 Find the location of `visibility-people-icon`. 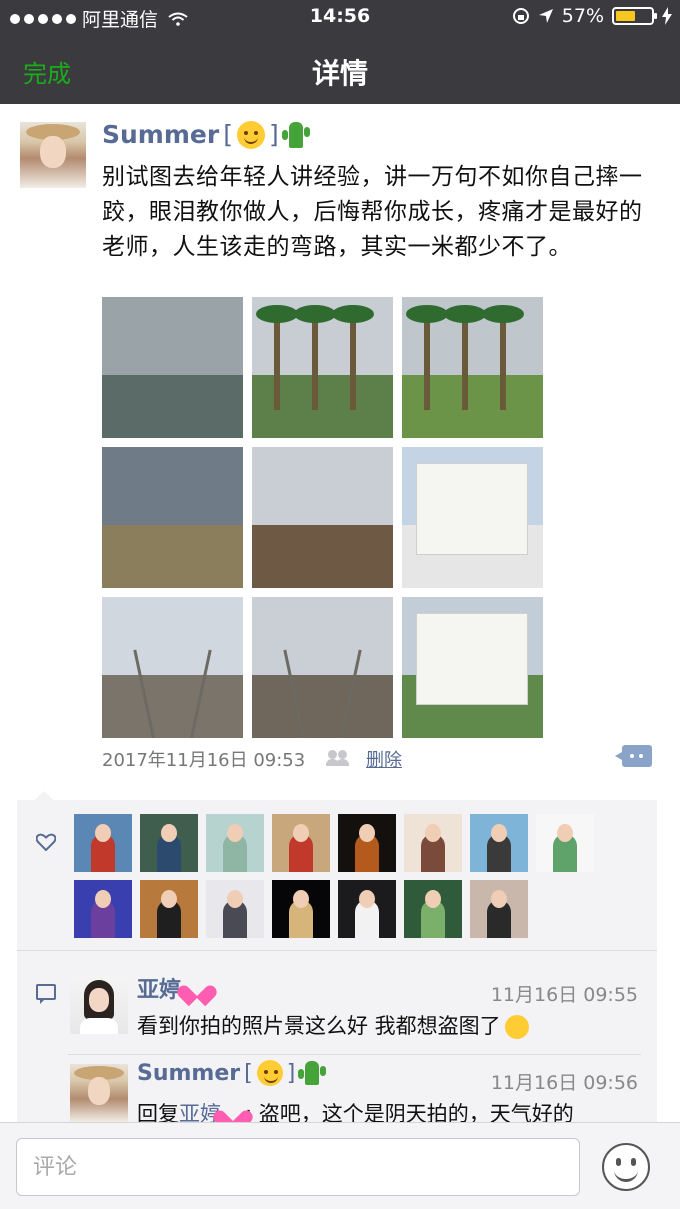

visibility-people-icon is located at coordinates (338, 758).